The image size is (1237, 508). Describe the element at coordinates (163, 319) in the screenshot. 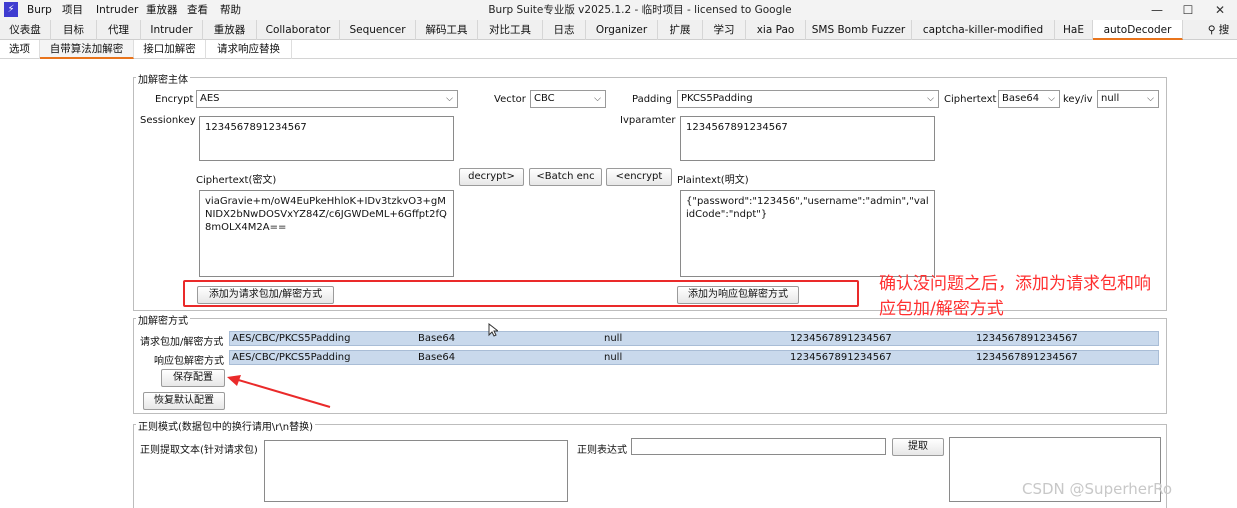

I see `method-group-title: 加解密方式` at that location.